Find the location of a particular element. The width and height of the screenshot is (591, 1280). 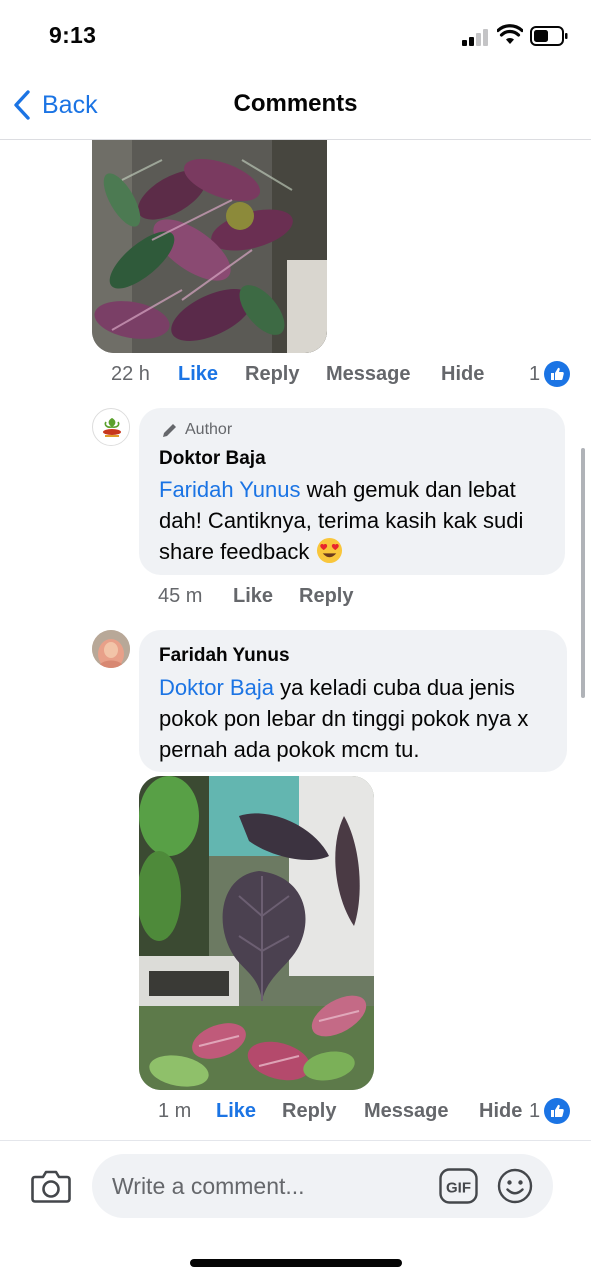

comment-input is located at coordinates (322, 1186).